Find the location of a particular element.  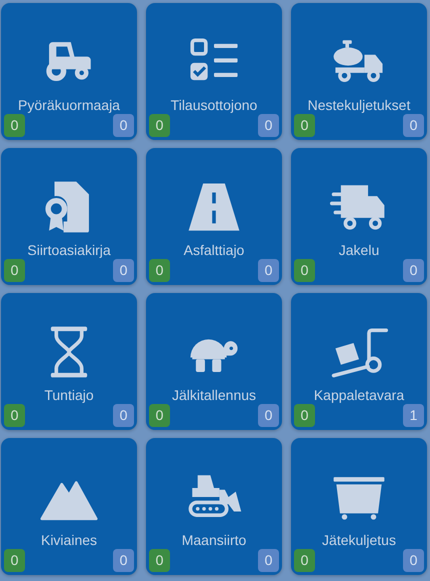

category-tile: Maansiirto 0 0 is located at coordinates (214, 506).